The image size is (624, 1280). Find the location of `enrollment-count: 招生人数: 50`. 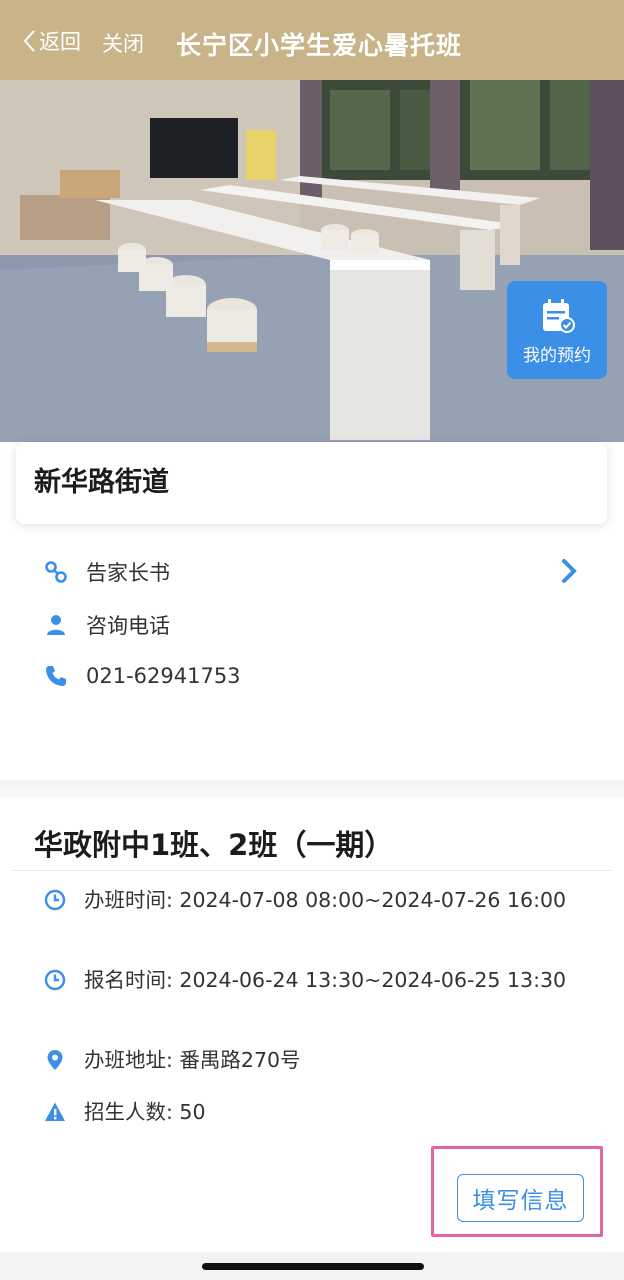

enrollment-count: 招生人数: 50 is located at coordinates (145, 1112).